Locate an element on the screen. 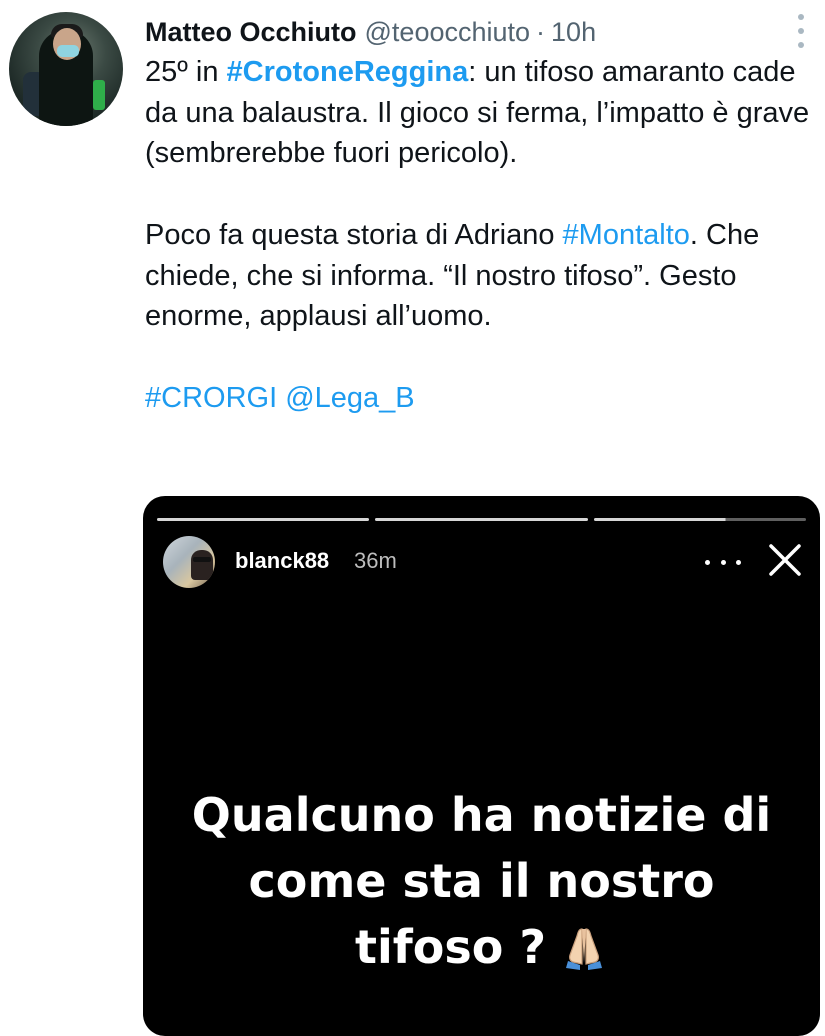  story-username: blanck88 is located at coordinates (282, 560).